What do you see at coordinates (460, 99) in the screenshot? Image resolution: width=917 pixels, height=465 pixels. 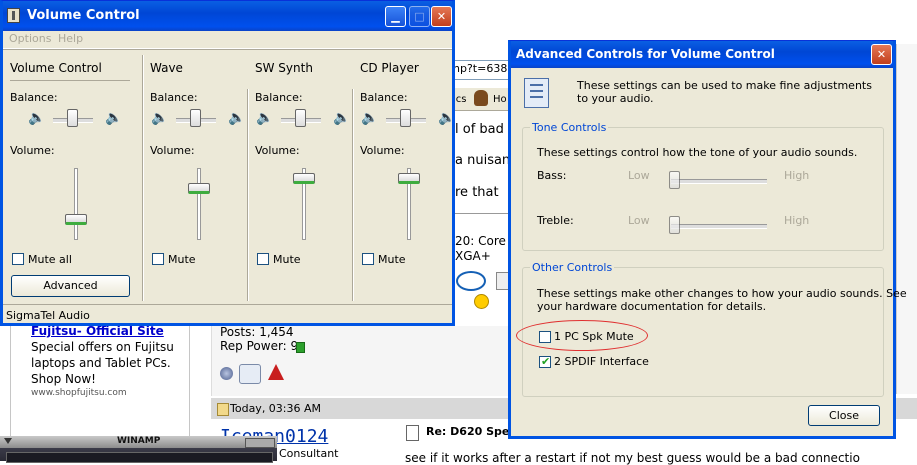 I see `toolbar-item-ics: ics` at bounding box center [460, 99].